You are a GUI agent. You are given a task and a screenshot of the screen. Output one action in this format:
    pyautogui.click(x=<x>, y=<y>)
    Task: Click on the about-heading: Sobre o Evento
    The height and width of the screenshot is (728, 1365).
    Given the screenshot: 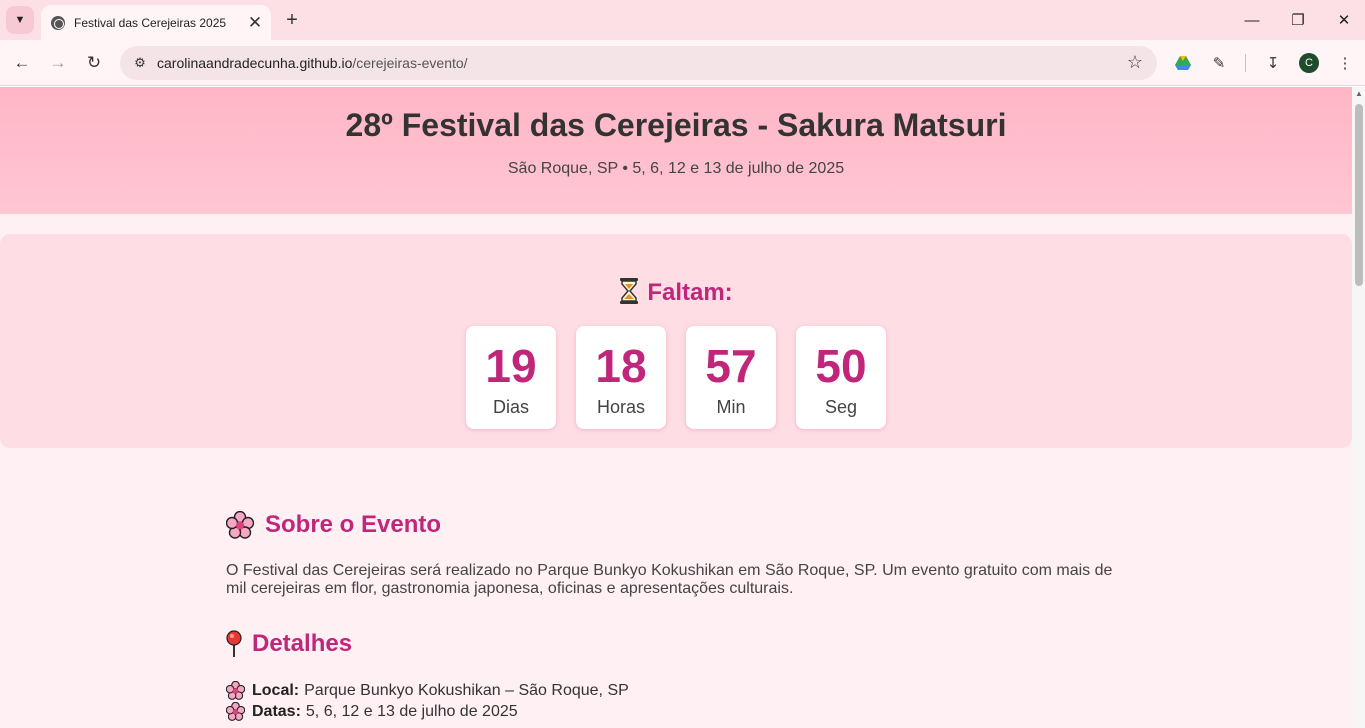 What is the action you would take?
    pyautogui.click(x=333, y=525)
    